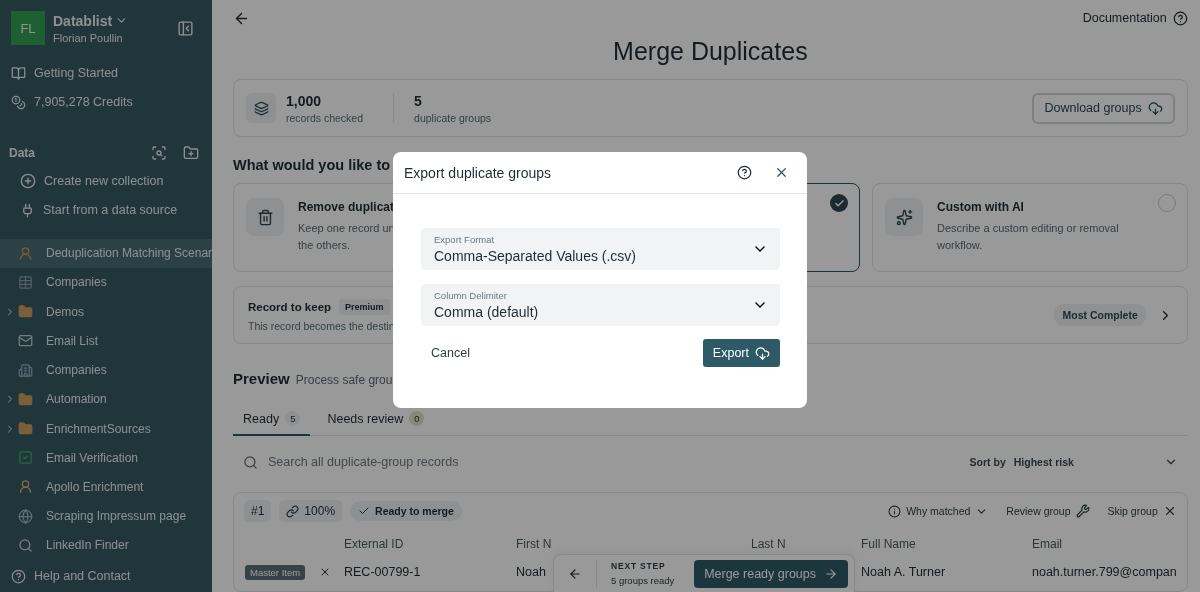 The height and width of the screenshot is (592, 1200). I want to click on folder-plus-icon, so click(191, 152).